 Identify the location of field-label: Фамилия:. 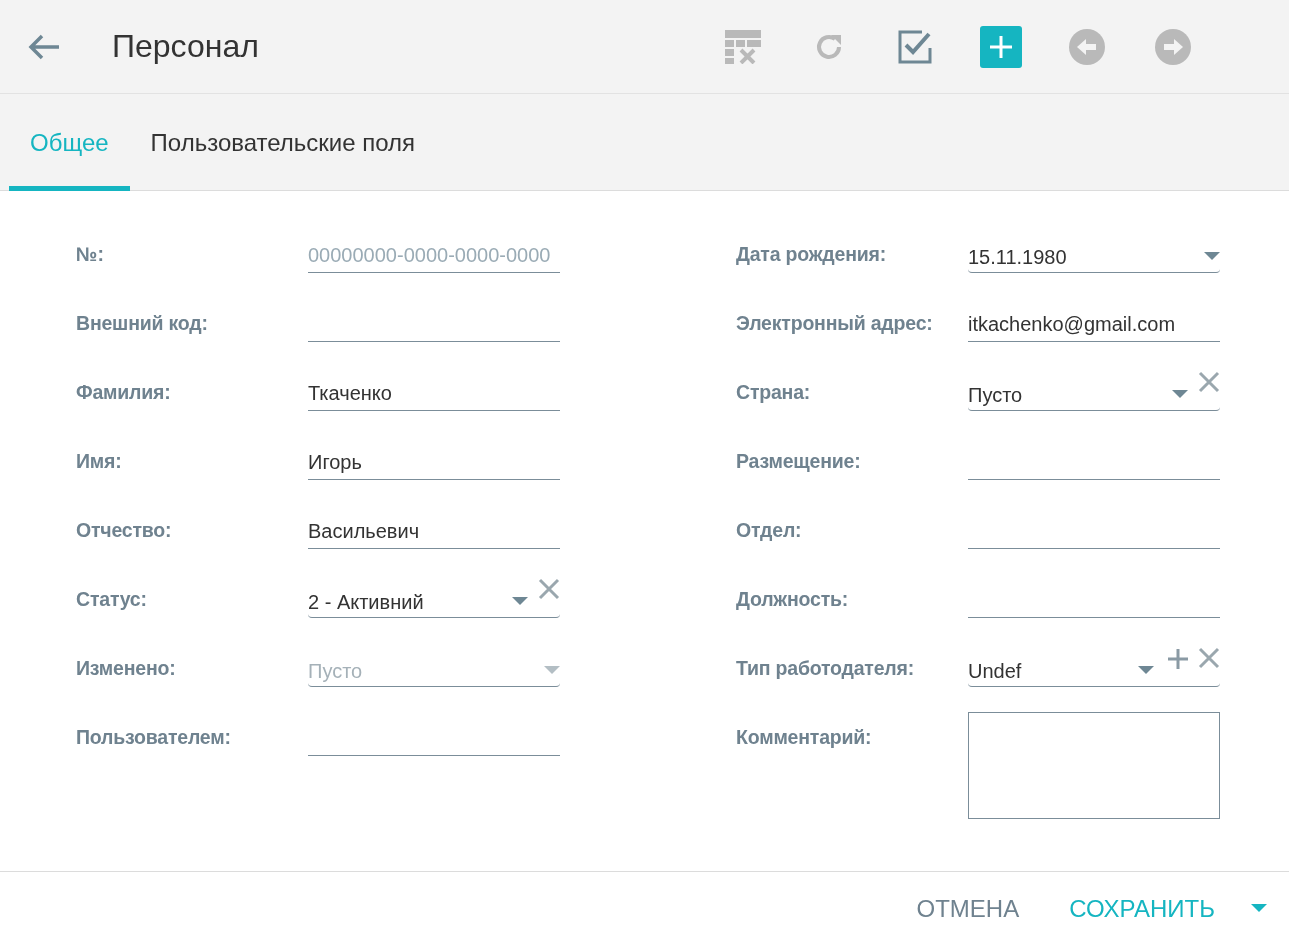
(124, 392).